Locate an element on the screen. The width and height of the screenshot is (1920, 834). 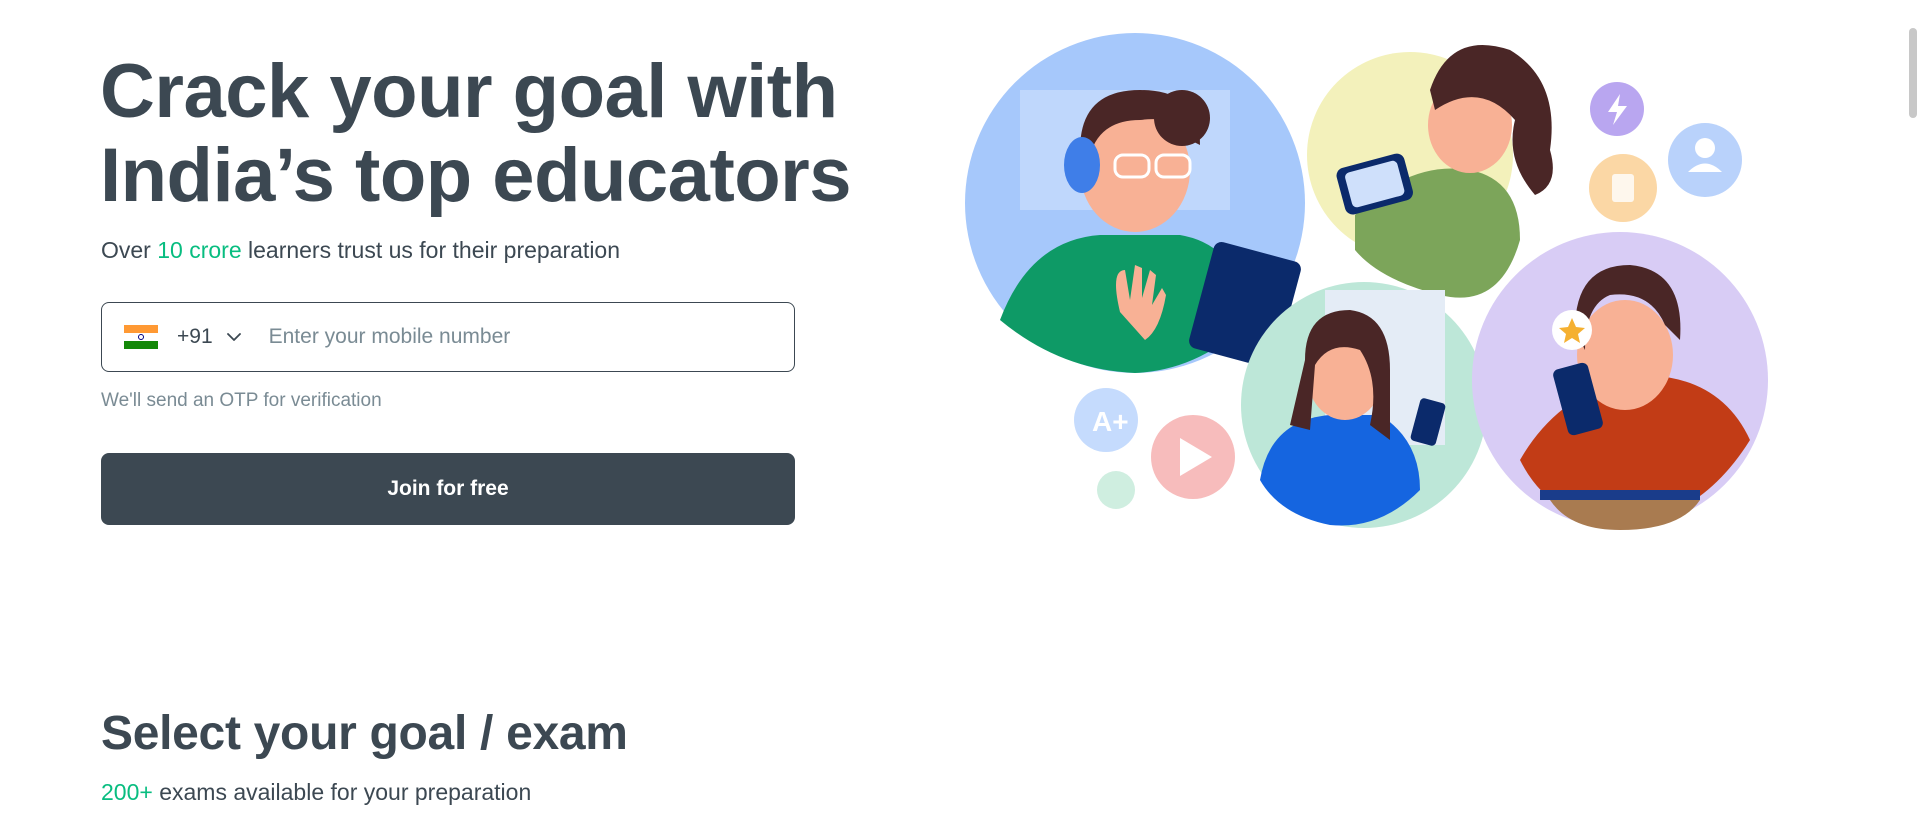
page-scrollbar is located at coordinates (1913, 73).